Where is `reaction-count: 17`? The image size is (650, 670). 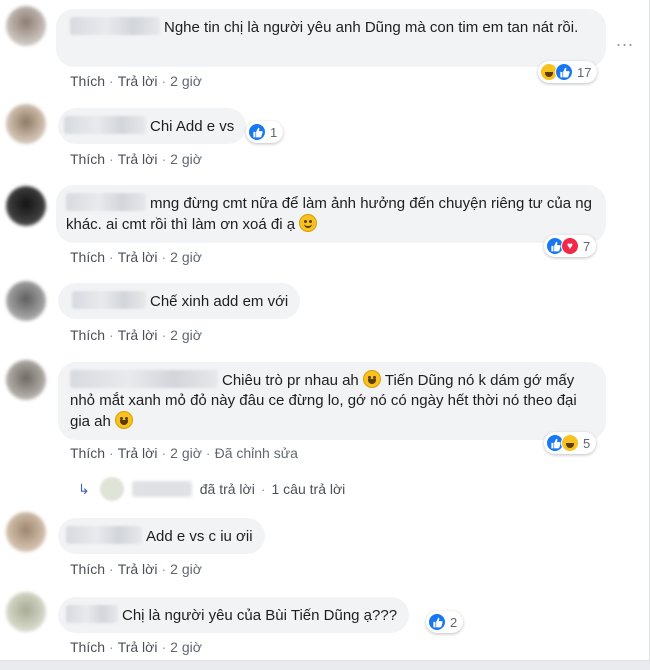
reaction-count: 17 is located at coordinates (584, 72).